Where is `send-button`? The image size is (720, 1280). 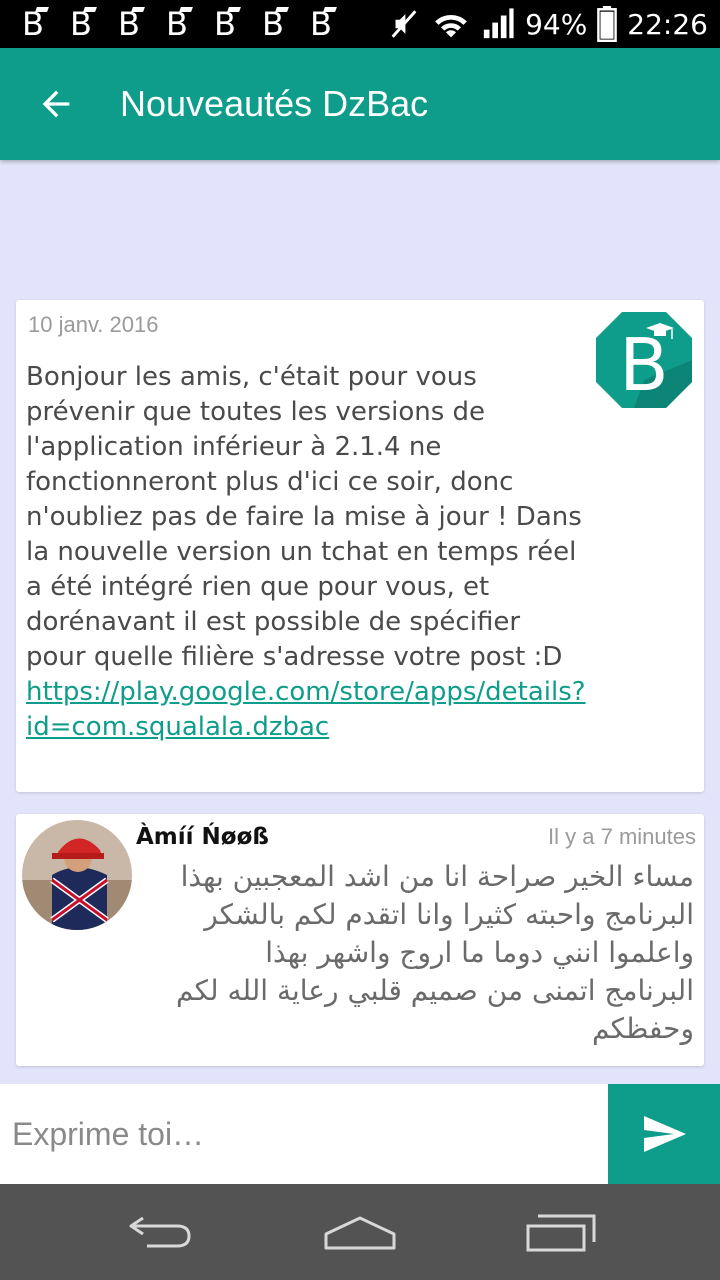 send-button is located at coordinates (664, 1134).